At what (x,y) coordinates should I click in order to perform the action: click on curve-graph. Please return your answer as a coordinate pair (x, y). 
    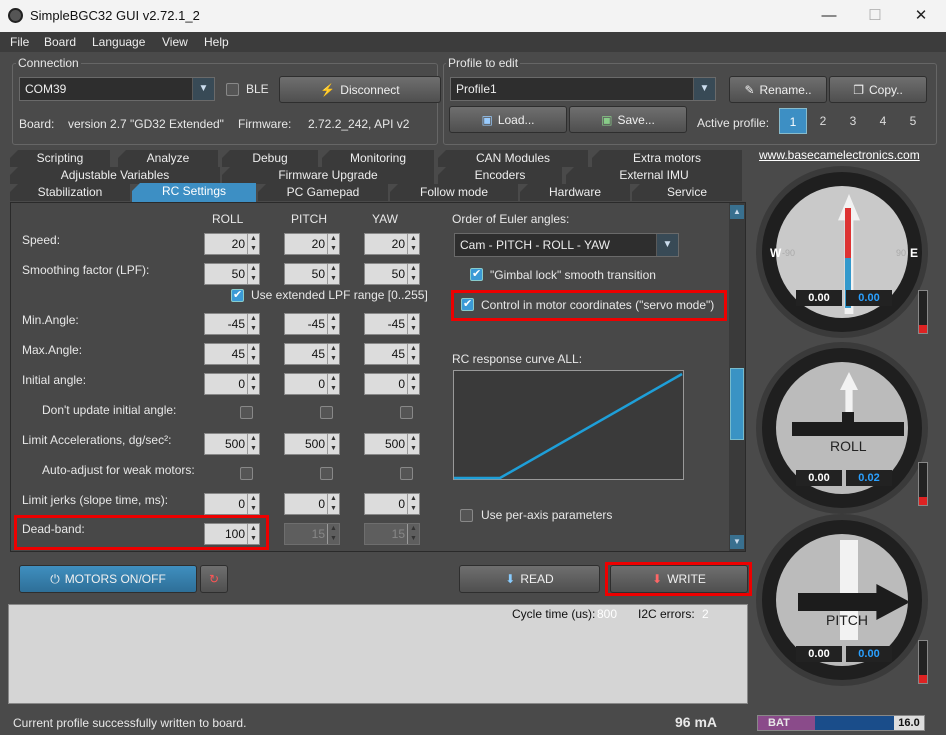
    Looking at the image, I should click on (568, 426).